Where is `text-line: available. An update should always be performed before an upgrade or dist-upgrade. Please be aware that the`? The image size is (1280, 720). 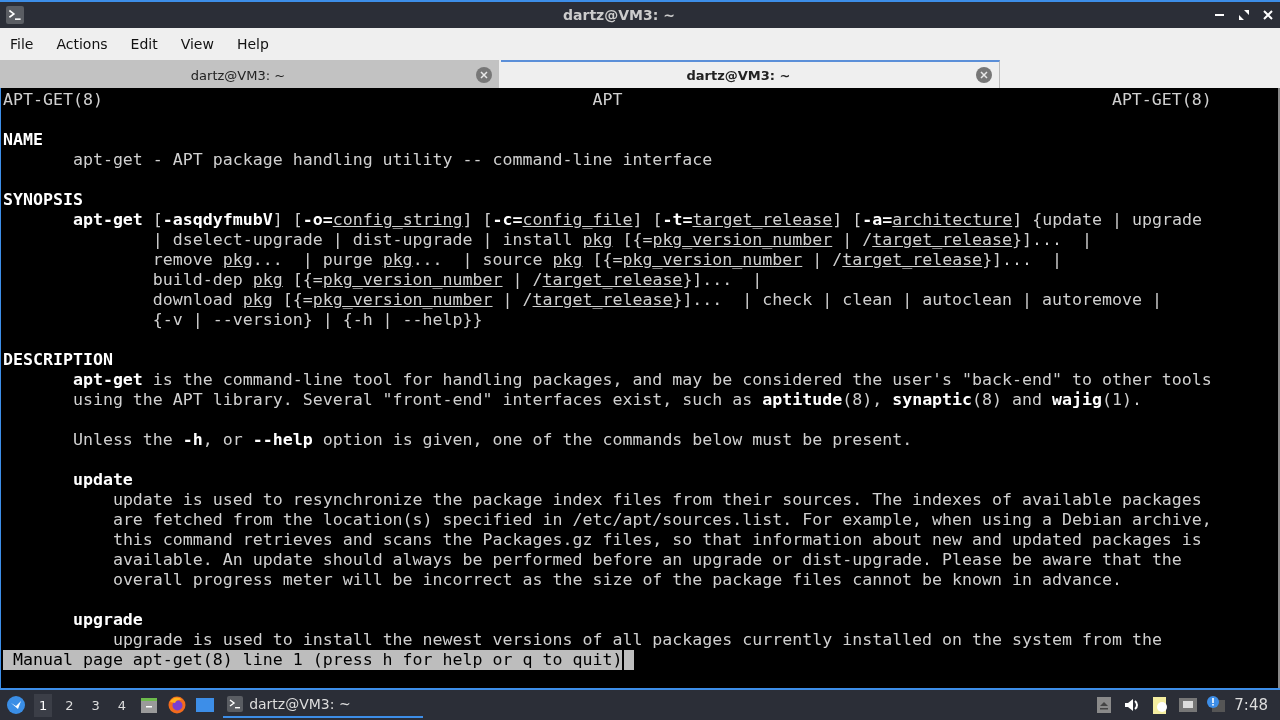 text-line: available. An update should always be performed before an upgrade or dist-upgrade. Please be aware that the is located at coordinates (647, 560).